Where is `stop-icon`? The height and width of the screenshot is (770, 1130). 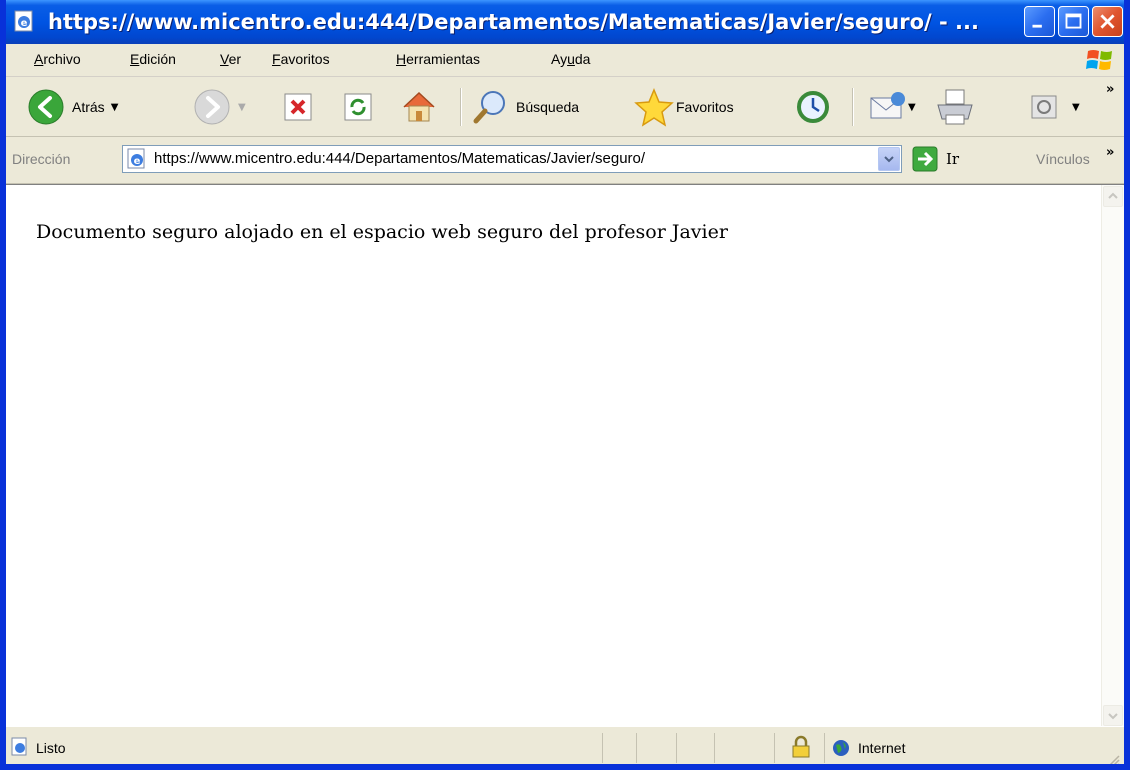
stop-icon is located at coordinates (298, 107).